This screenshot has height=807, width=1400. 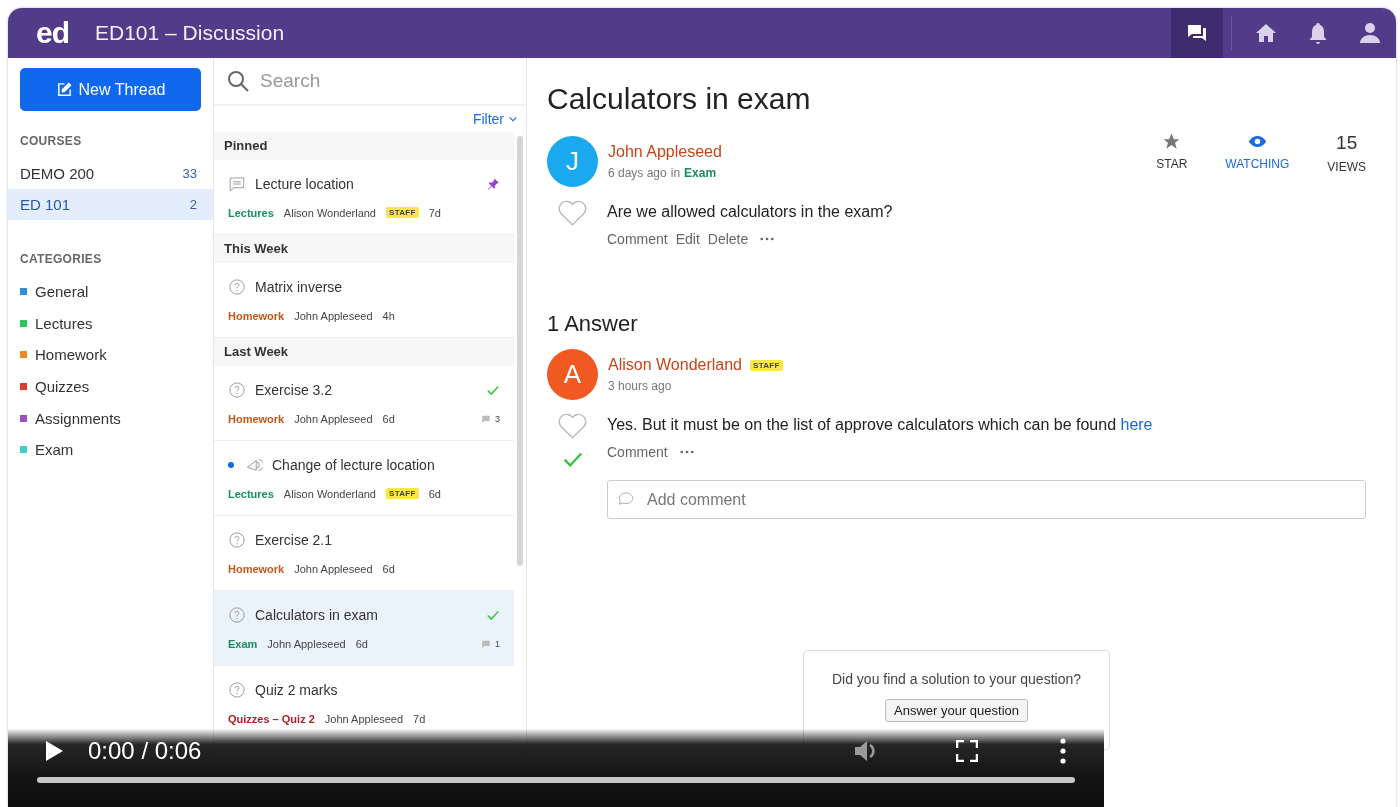 What do you see at coordinates (51, 141) in the screenshot?
I see `section-heading: COURSES` at bounding box center [51, 141].